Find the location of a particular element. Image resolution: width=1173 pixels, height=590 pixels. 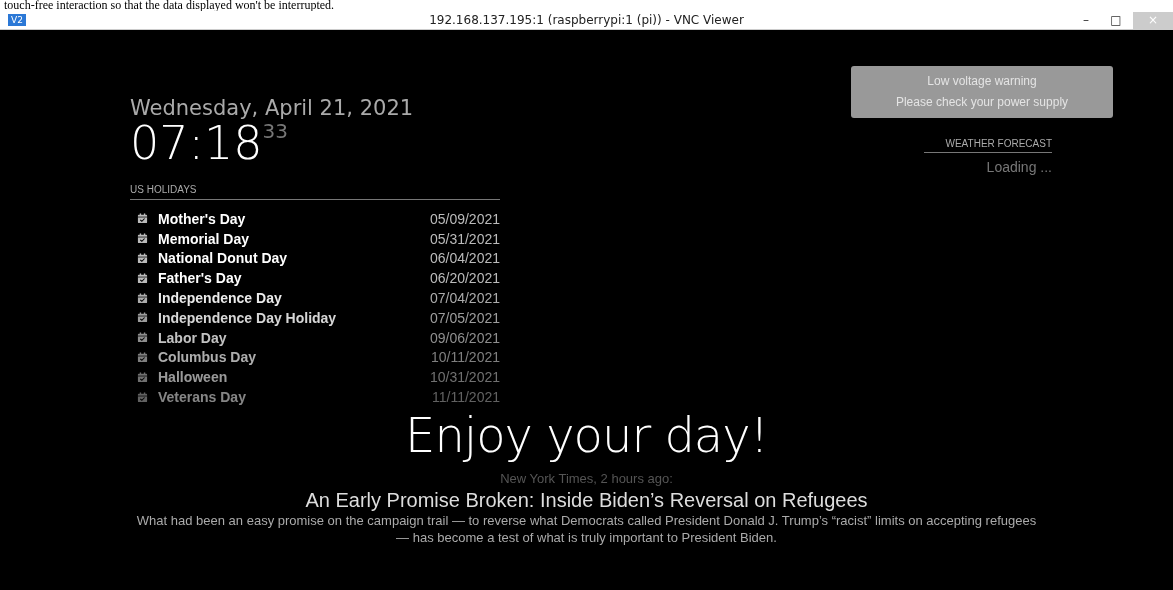

date-text: Wednesday, April 21, 2021 is located at coordinates (272, 108).